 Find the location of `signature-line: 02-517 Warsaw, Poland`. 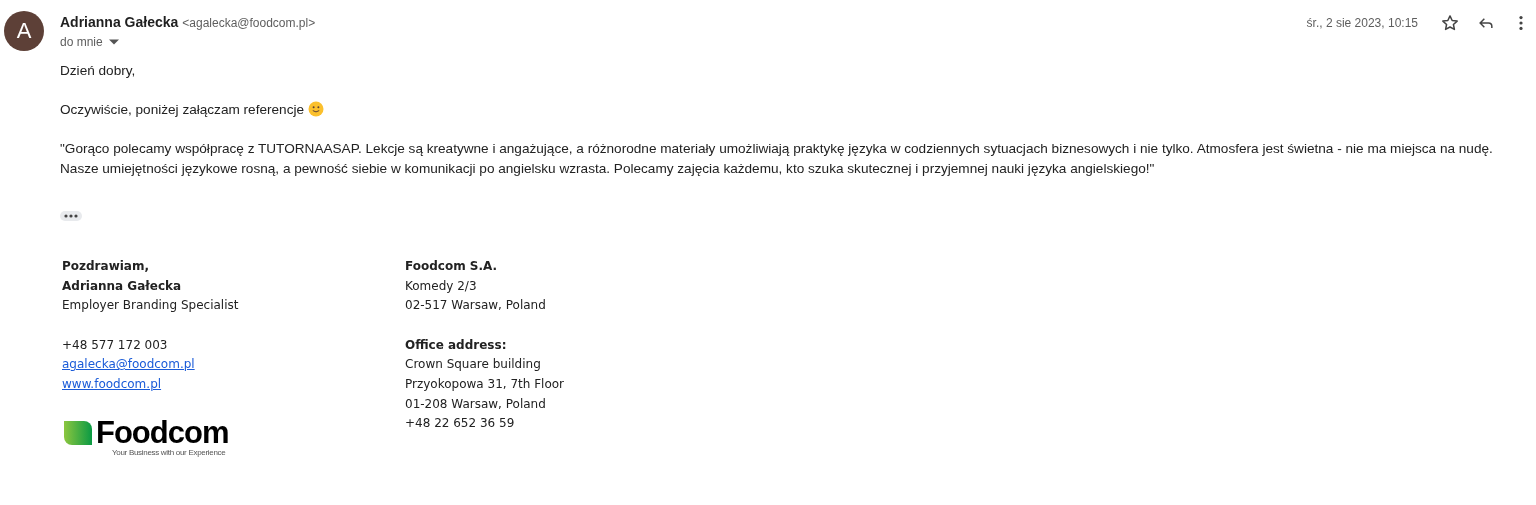

signature-line: 02-517 Warsaw, Poland is located at coordinates (476, 306).